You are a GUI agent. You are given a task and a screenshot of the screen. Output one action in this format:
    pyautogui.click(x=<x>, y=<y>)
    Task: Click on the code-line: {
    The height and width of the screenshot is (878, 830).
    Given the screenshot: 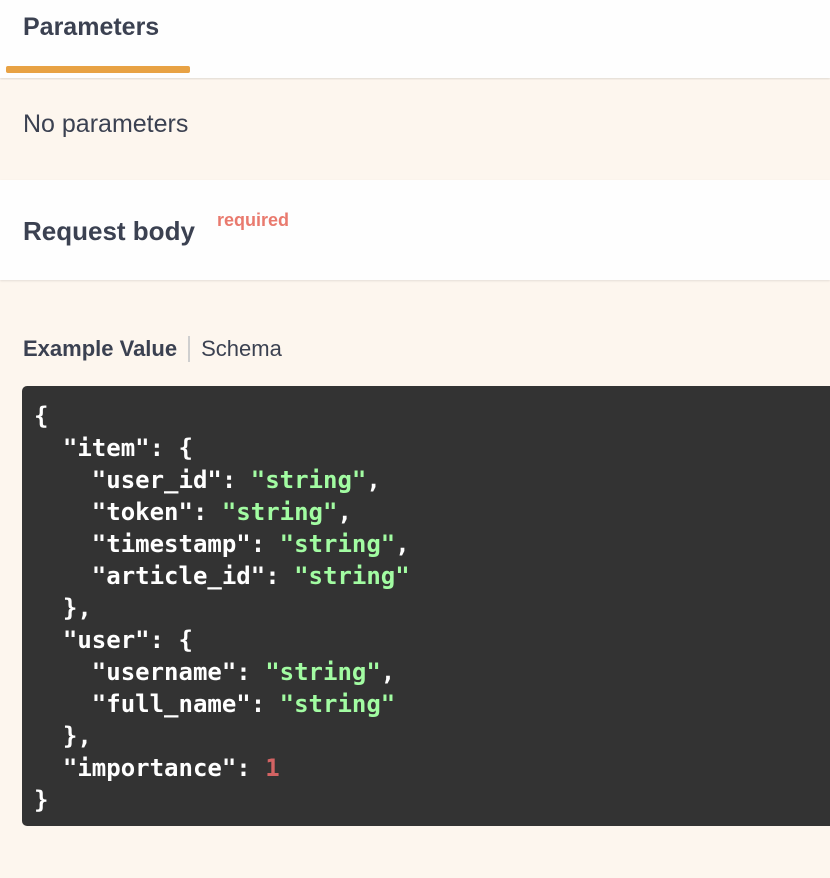 What is the action you would take?
    pyautogui.click(x=432, y=416)
    